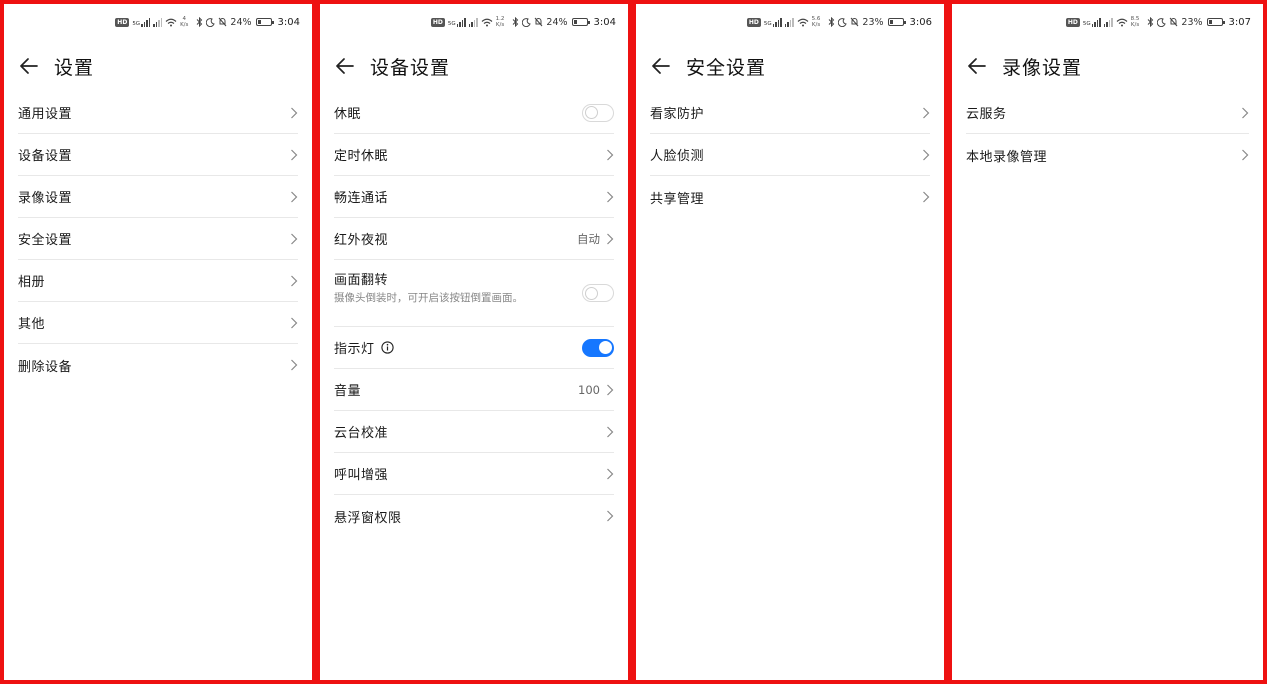 The height and width of the screenshot is (684, 1267). Describe the element at coordinates (158, 323) in the screenshot. I see `list-item-other: 其他` at that location.